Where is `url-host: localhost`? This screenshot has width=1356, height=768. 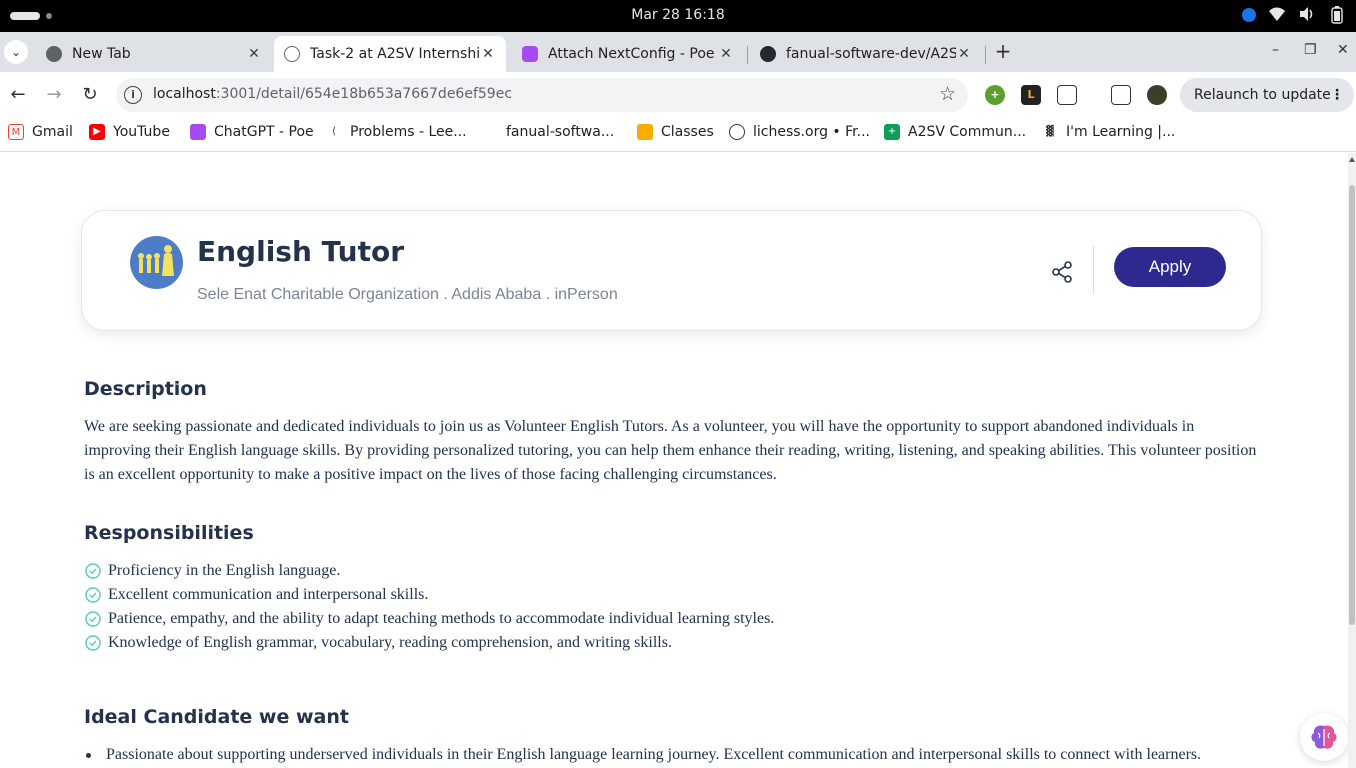
url-host: localhost is located at coordinates (184, 94).